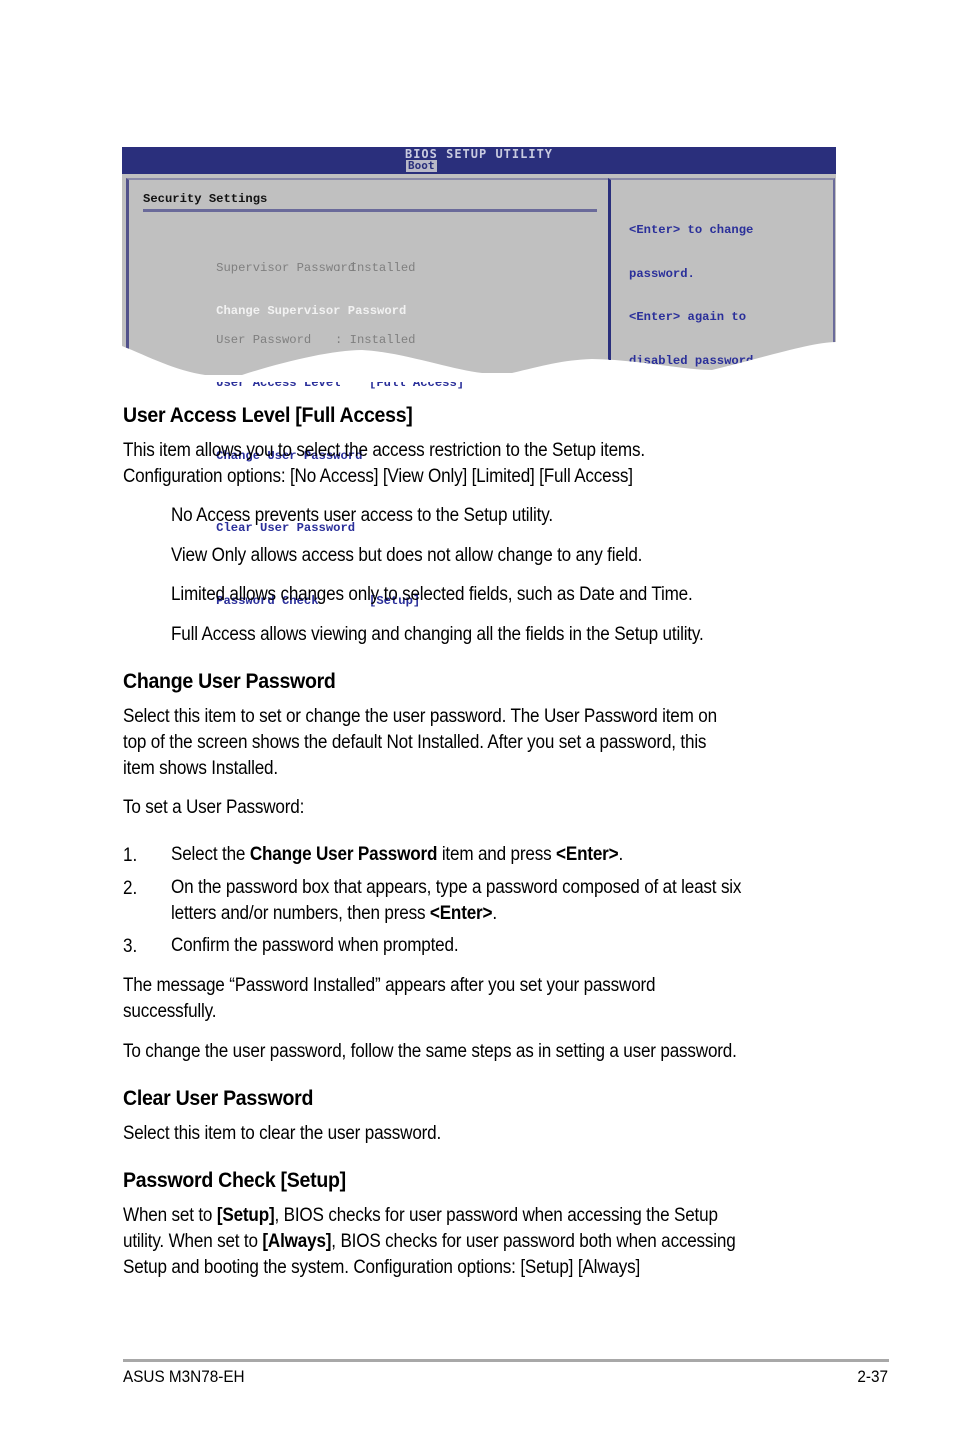 This screenshot has width=954, height=1438. Describe the element at coordinates (234, 1180) in the screenshot. I see `heading-password-check: Password Check [Setup]` at that location.